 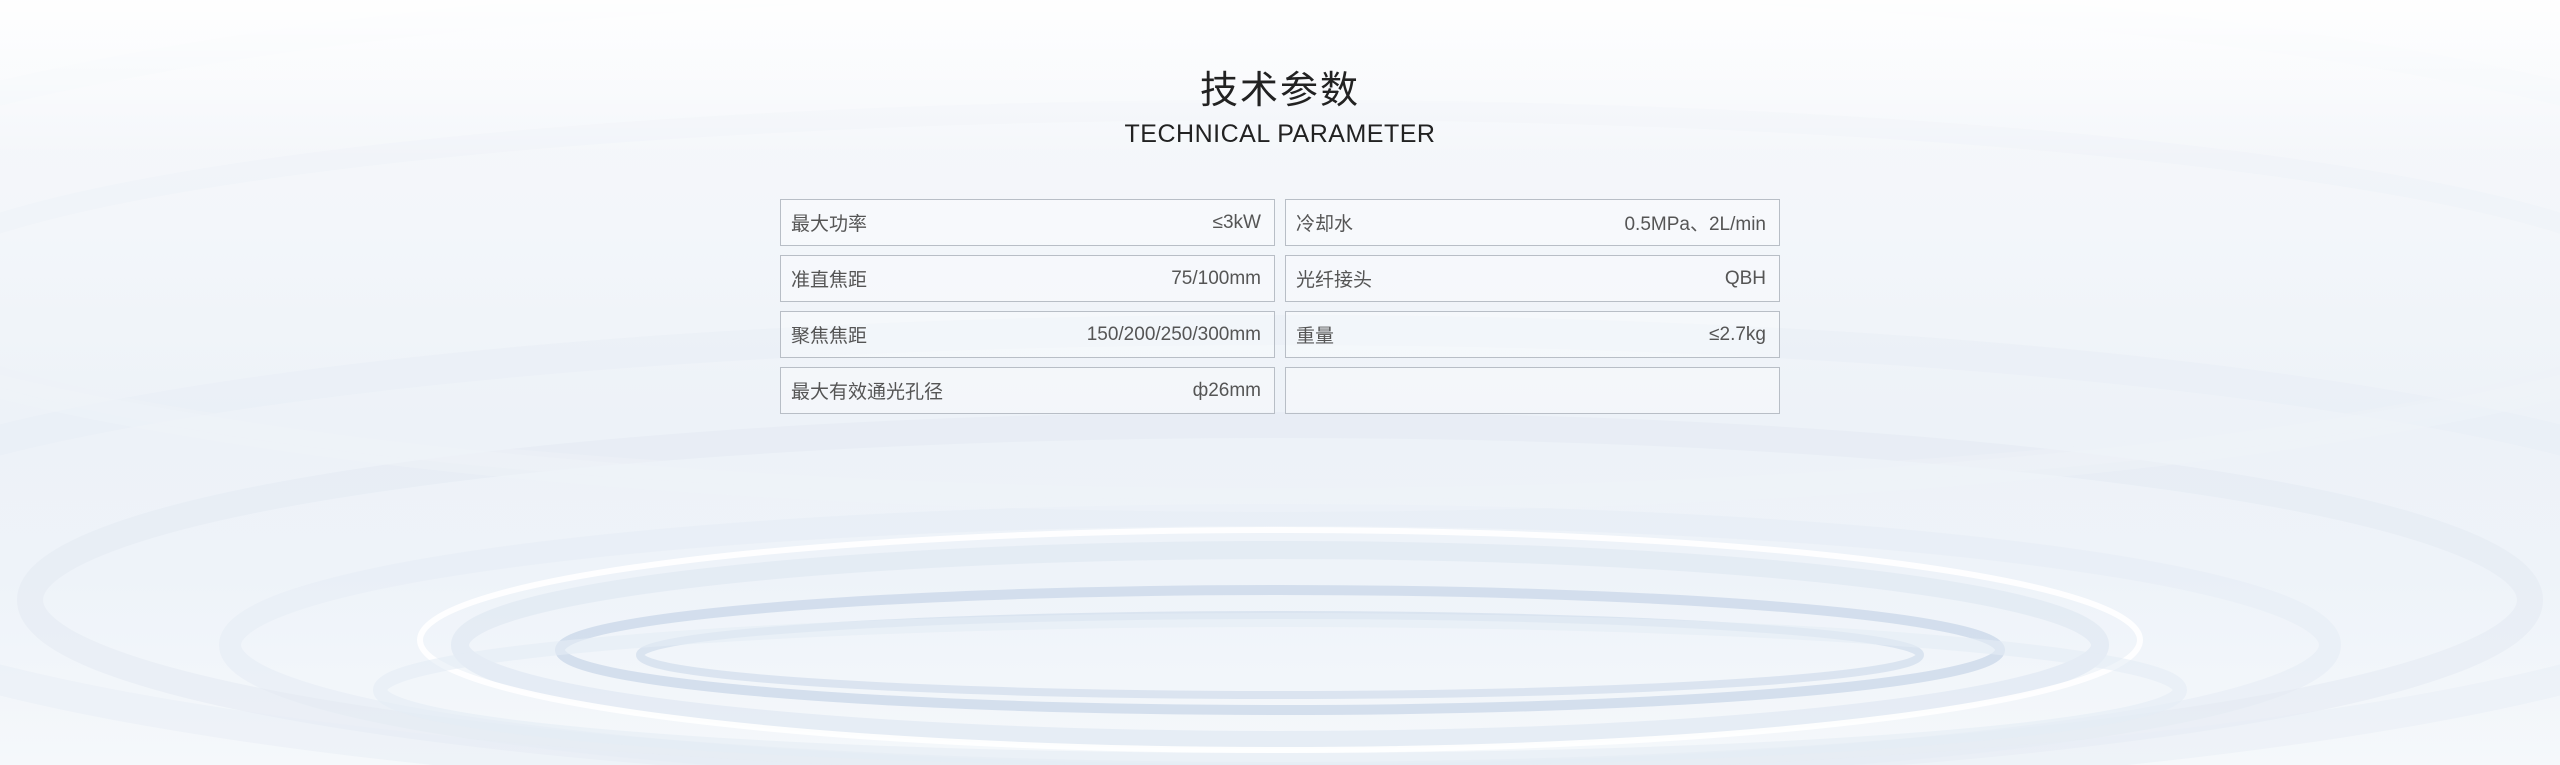 What do you see at coordinates (1737, 334) in the screenshot?
I see `param-value: ≤2.7kg` at bounding box center [1737, 334].